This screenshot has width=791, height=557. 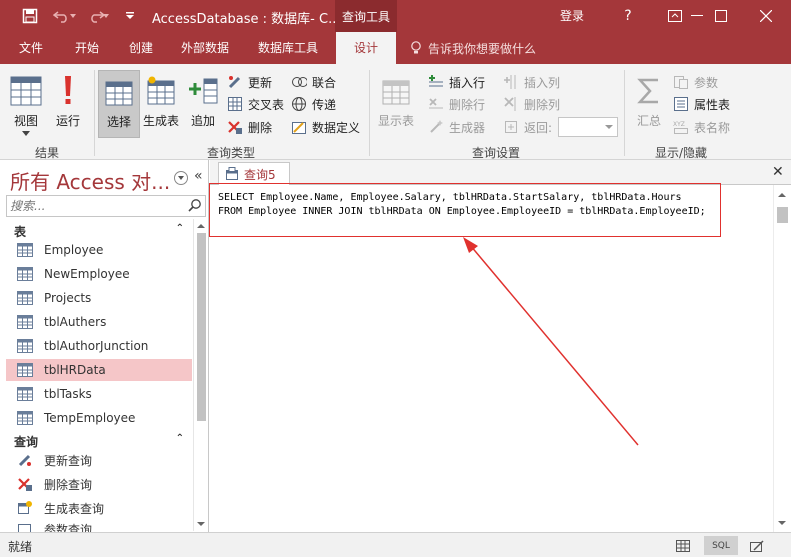 I want to click on tell-me-box: 告诉我你想要做什么, so click(x=473, y=48).